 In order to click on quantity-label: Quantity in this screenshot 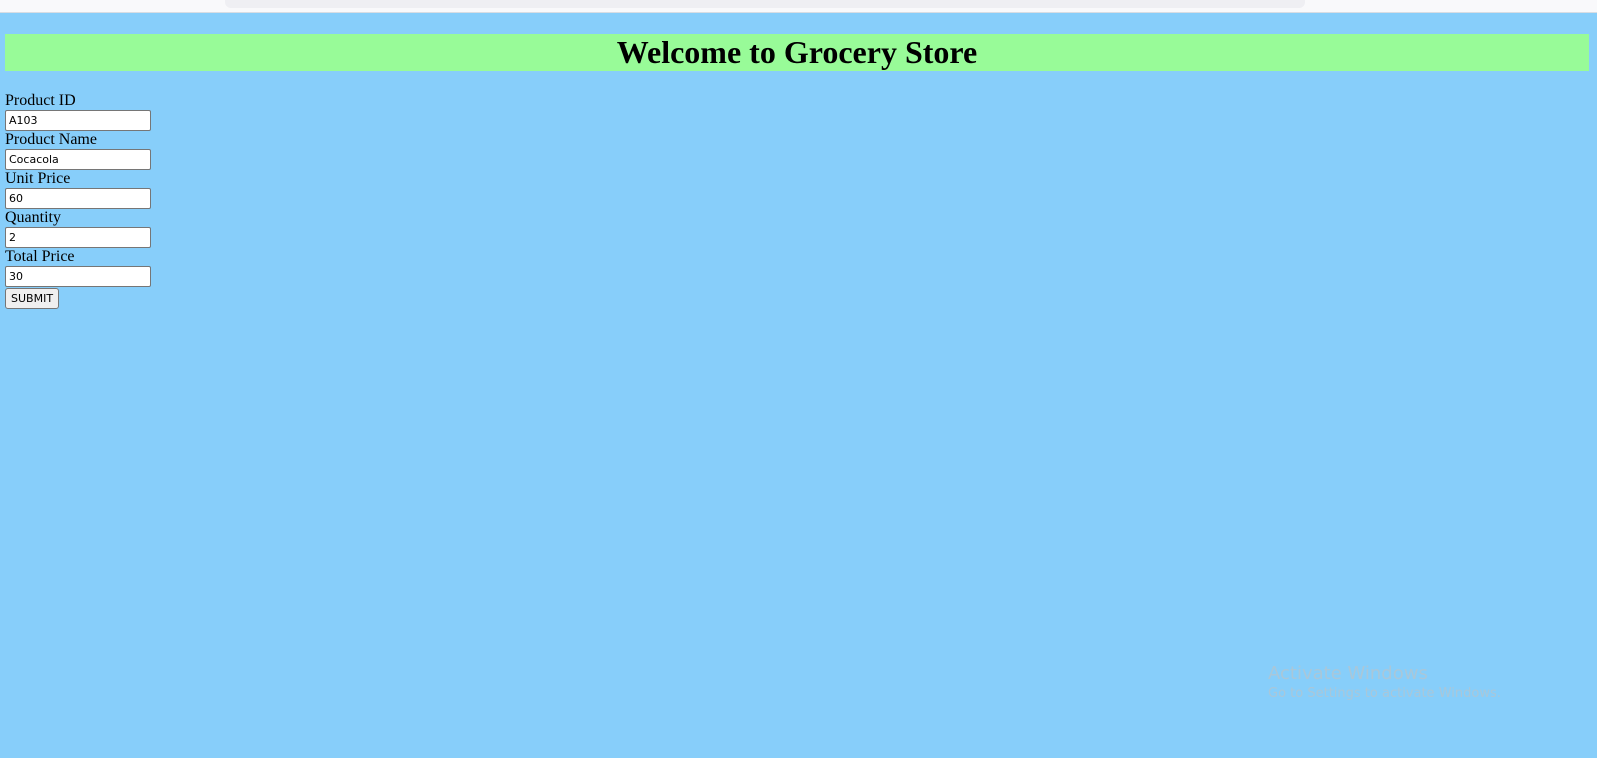, I will do `click(33, 217)`.